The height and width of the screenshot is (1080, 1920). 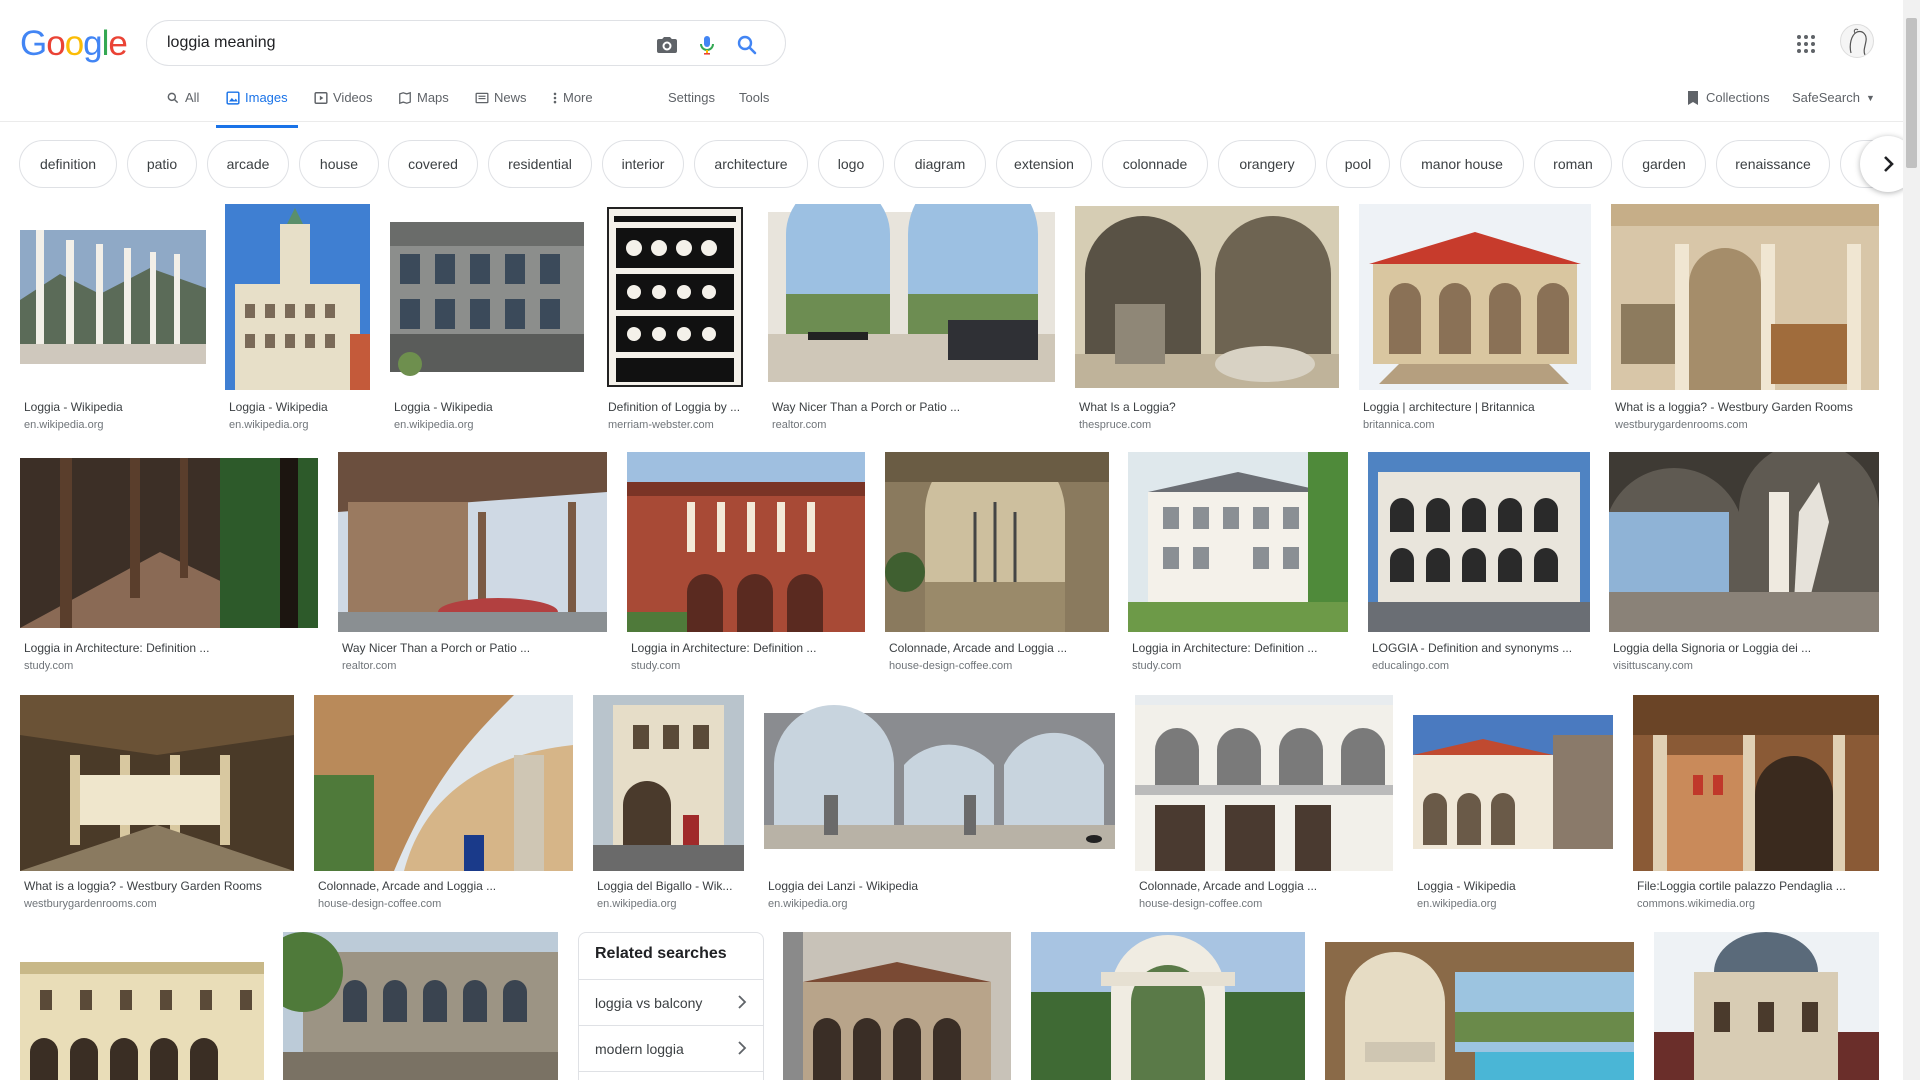 I want to click on chip-logo: logo, so click(x=851, y=164).